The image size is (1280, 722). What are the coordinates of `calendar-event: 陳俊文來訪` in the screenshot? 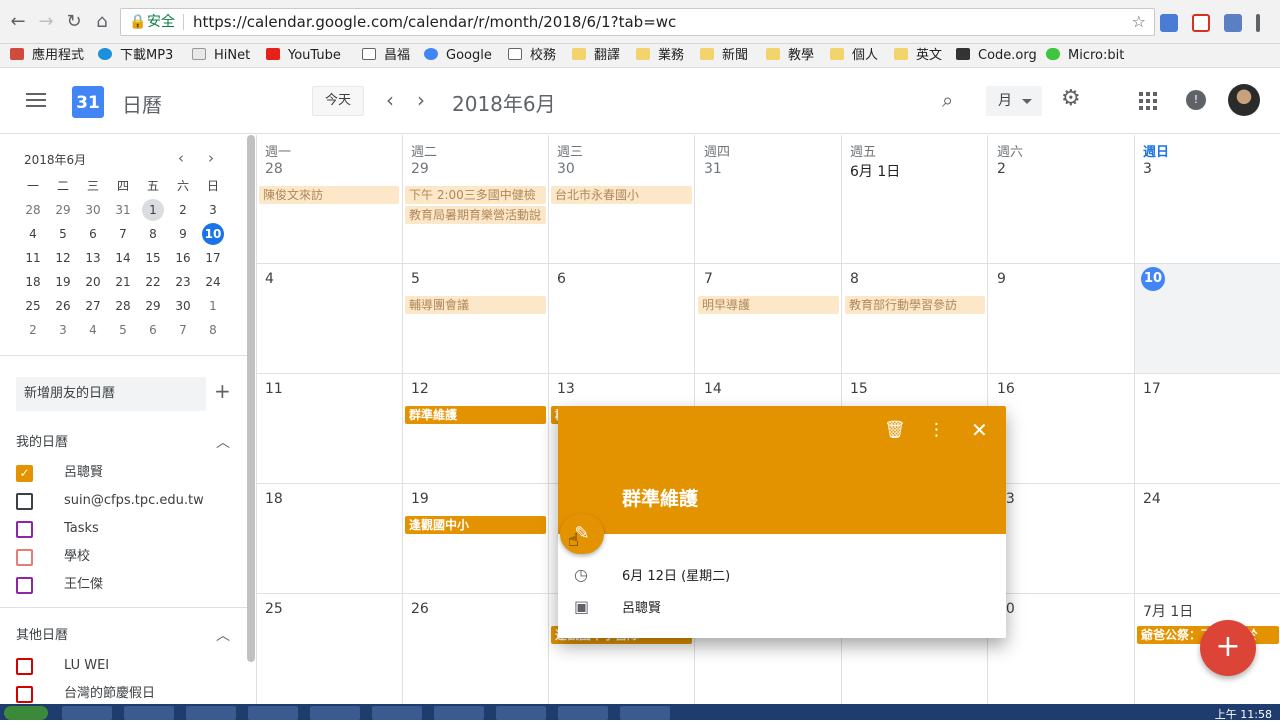 It's located at (329, 195).